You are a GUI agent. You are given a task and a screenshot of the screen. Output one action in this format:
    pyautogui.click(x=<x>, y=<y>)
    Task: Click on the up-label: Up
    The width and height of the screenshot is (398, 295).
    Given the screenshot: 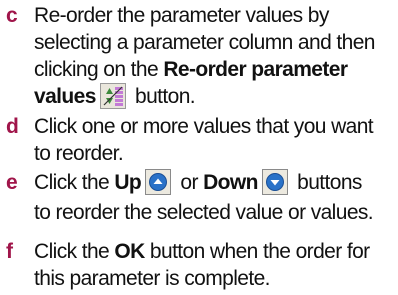 What is the action you would take?
    pyautogui.click(x=128, y=182)
    